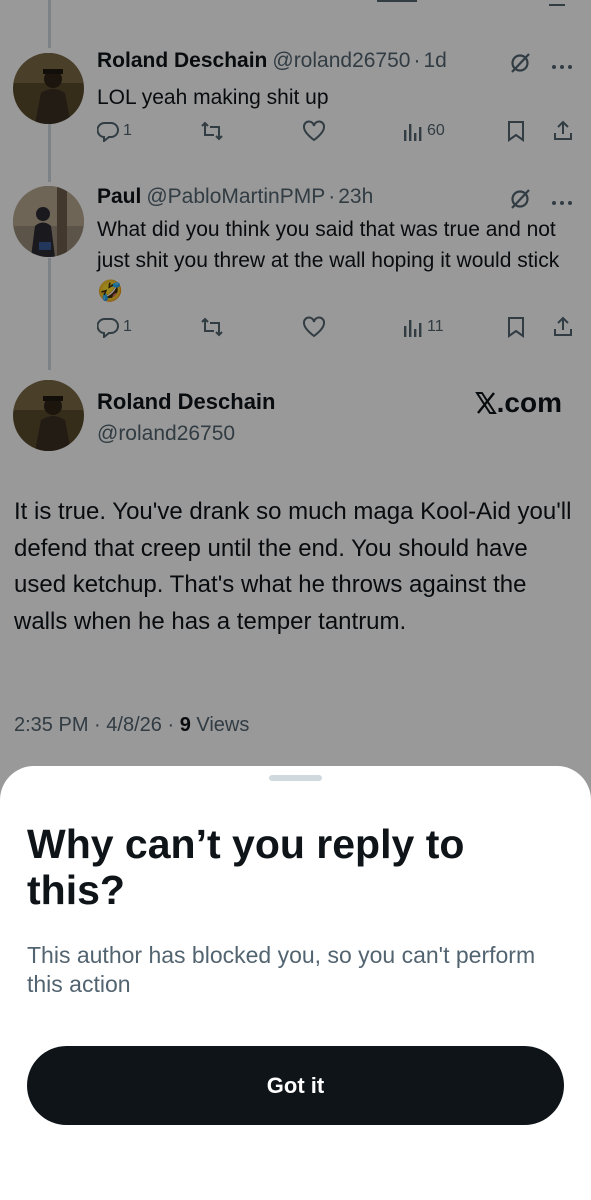 The height and width of the screenshot is (1200, 591). What do you see at coordinates (295, 778) in the screenshot?
I see `sheet-grabber` at bounding box center [295, 778].